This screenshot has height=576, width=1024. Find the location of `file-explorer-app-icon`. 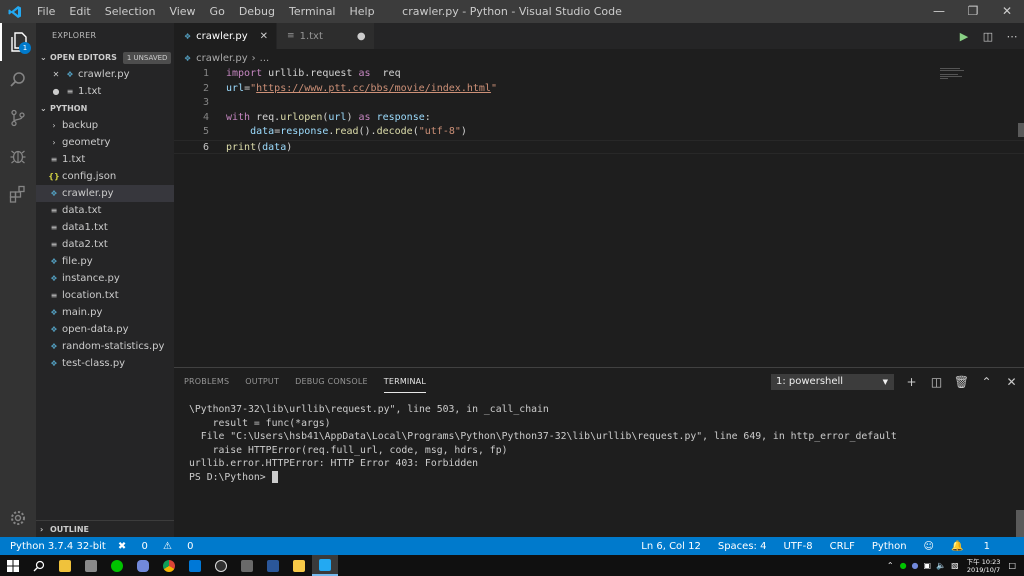

file-explorer-app-icon is located at coordinates (65, 565).